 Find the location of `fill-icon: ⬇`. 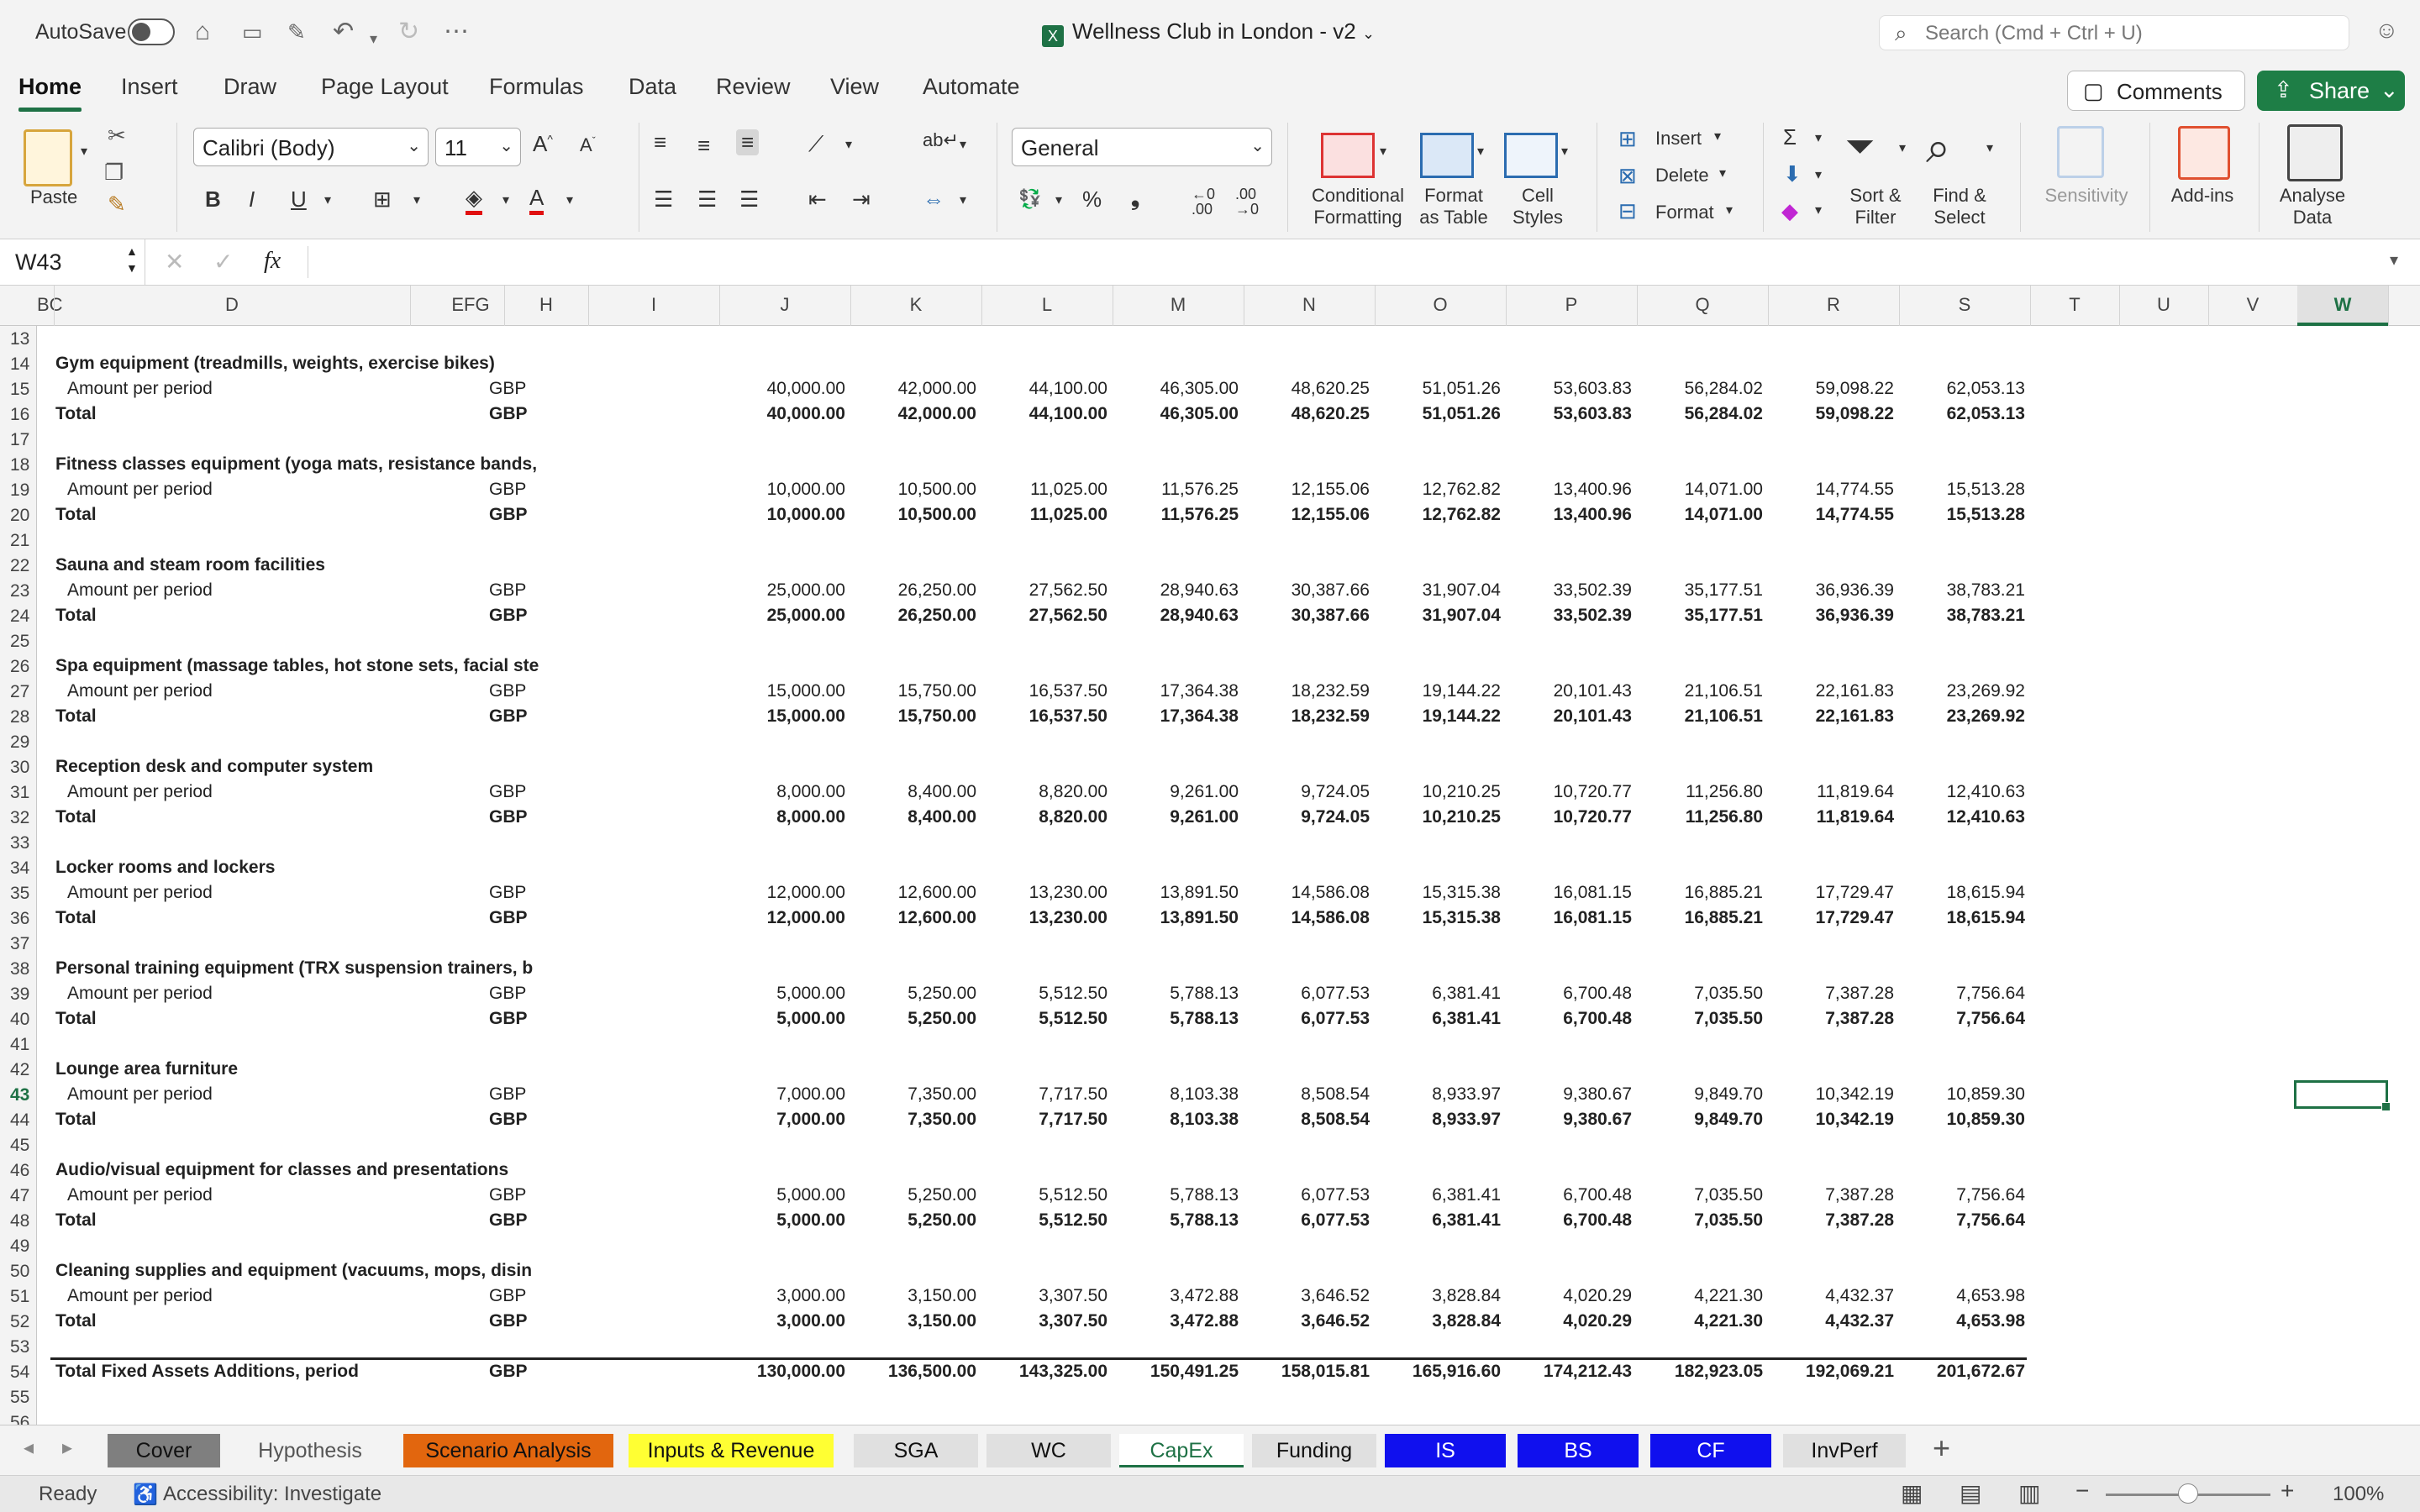

fill-icon: ⬇ is located at coordinates (1793, 174).